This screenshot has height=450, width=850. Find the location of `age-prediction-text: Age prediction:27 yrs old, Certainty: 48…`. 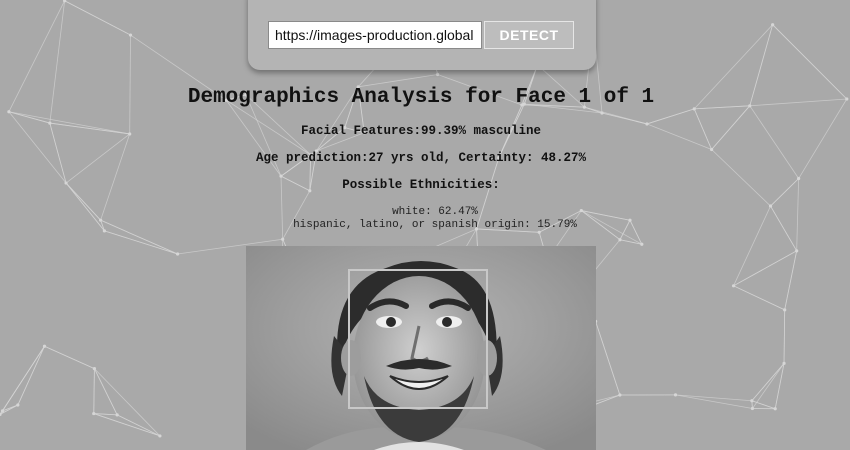

age-prediction-text: Age prediction:27 yrs old, Certainty: 48… is located at coordinates (421, 158).